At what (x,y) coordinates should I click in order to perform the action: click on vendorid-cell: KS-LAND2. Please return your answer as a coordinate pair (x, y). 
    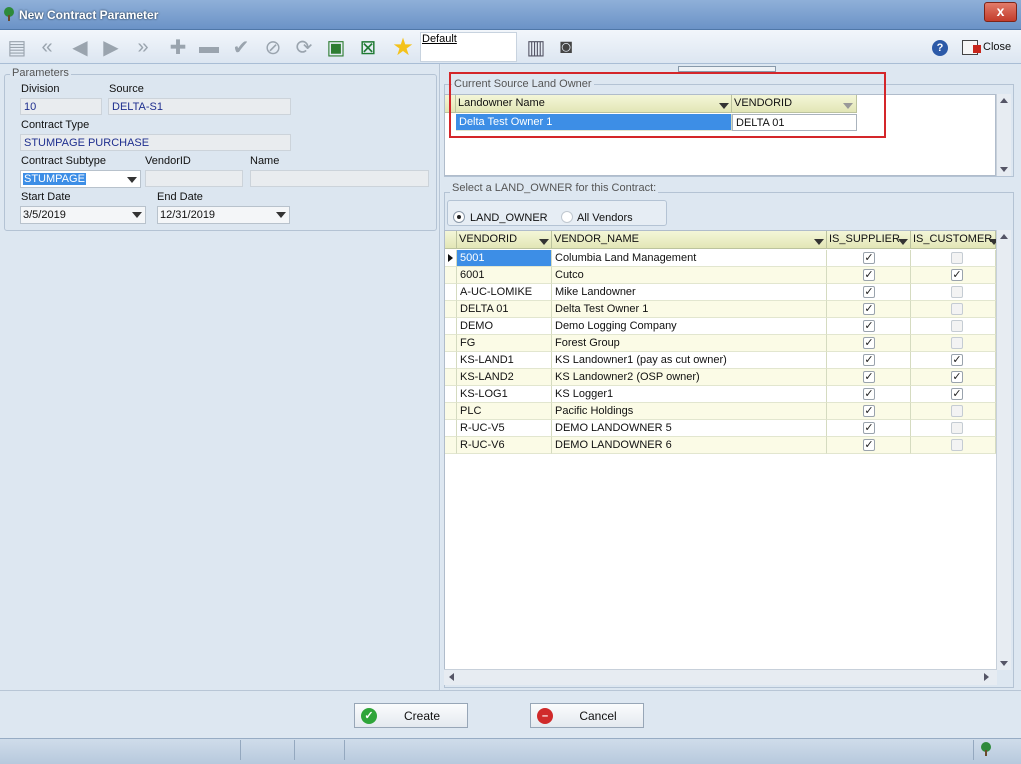
    Looking at the image, I should click on (504, 377).